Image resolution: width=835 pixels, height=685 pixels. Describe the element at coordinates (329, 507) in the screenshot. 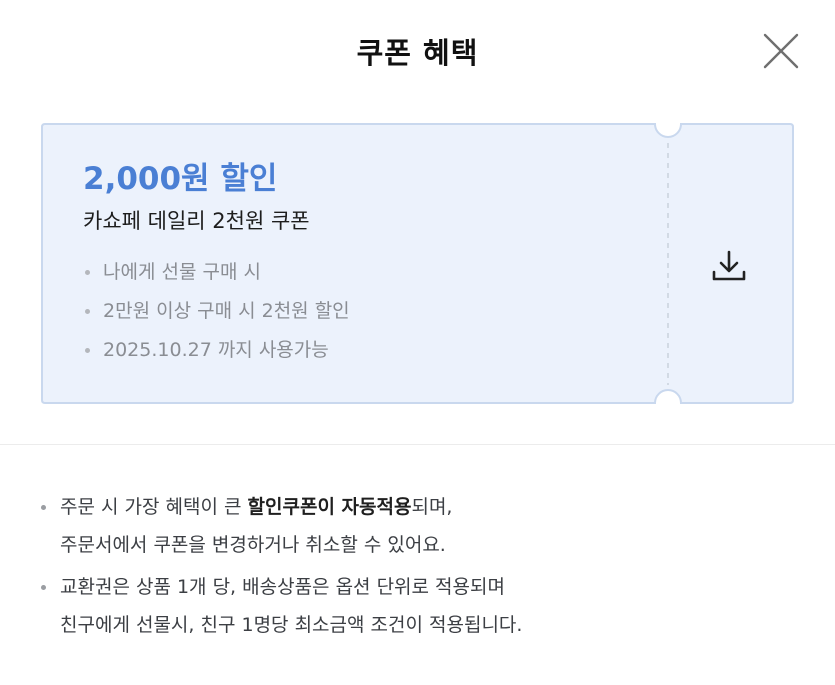

I see `note-highlight: 할인쿠폰이 자동적용` at that location.